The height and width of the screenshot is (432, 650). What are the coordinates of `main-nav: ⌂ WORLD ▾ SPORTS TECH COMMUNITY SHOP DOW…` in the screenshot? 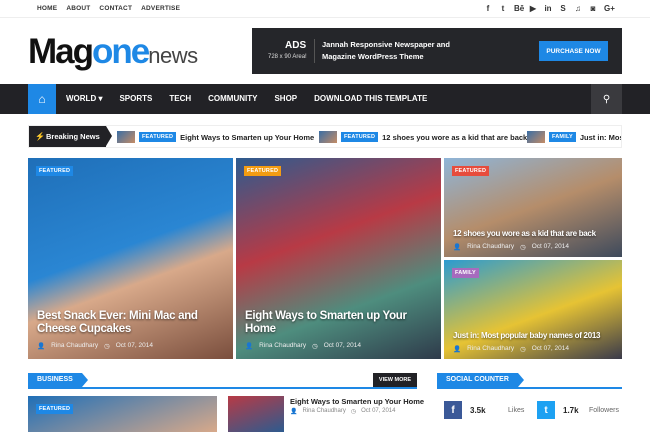 It's located at (325, 99).